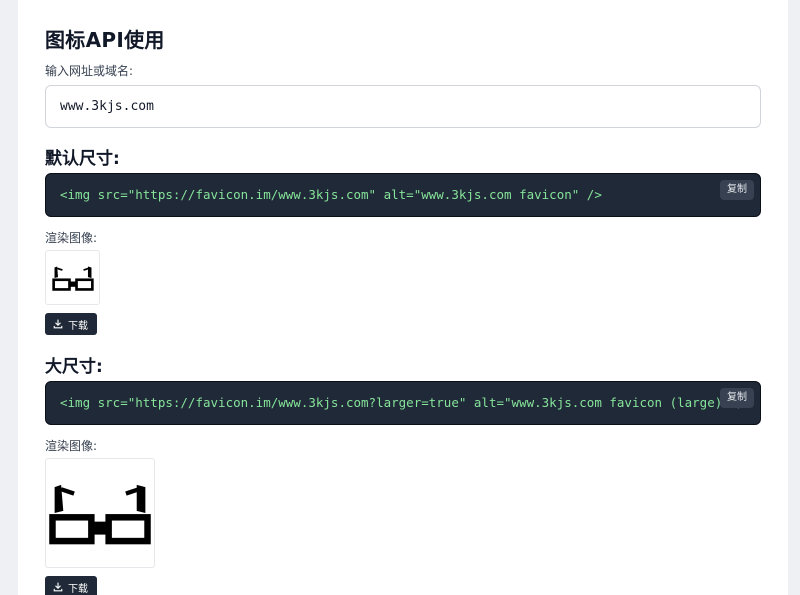 This screenshot has height=595, width=800. Describe the element at coordinates (78, 589) in the screenshot. I see `download-large-label: 下载` at that location.